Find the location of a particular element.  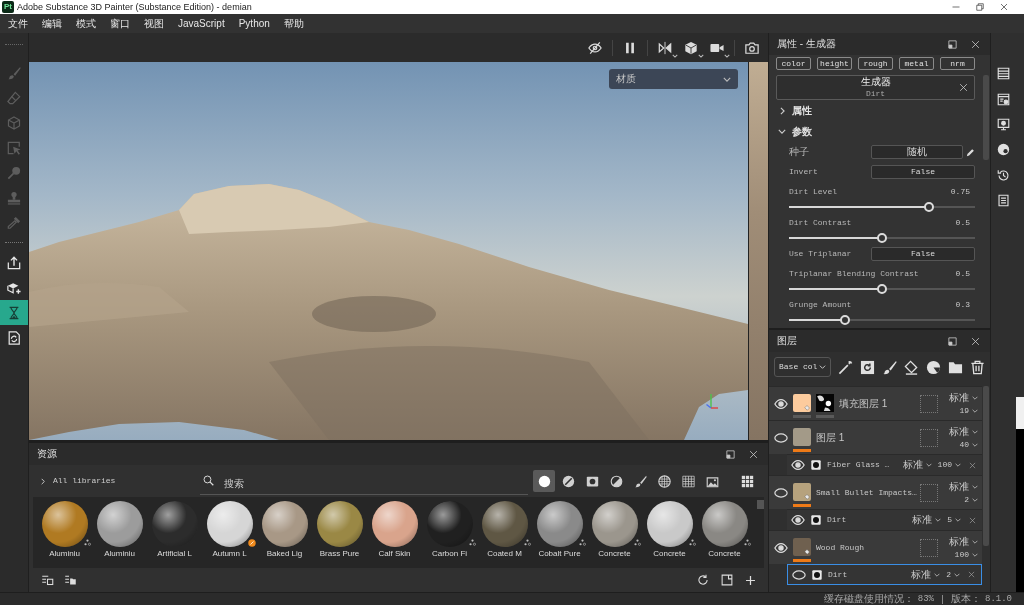

menu-item: 视图 is located at coordinates (154, 23).